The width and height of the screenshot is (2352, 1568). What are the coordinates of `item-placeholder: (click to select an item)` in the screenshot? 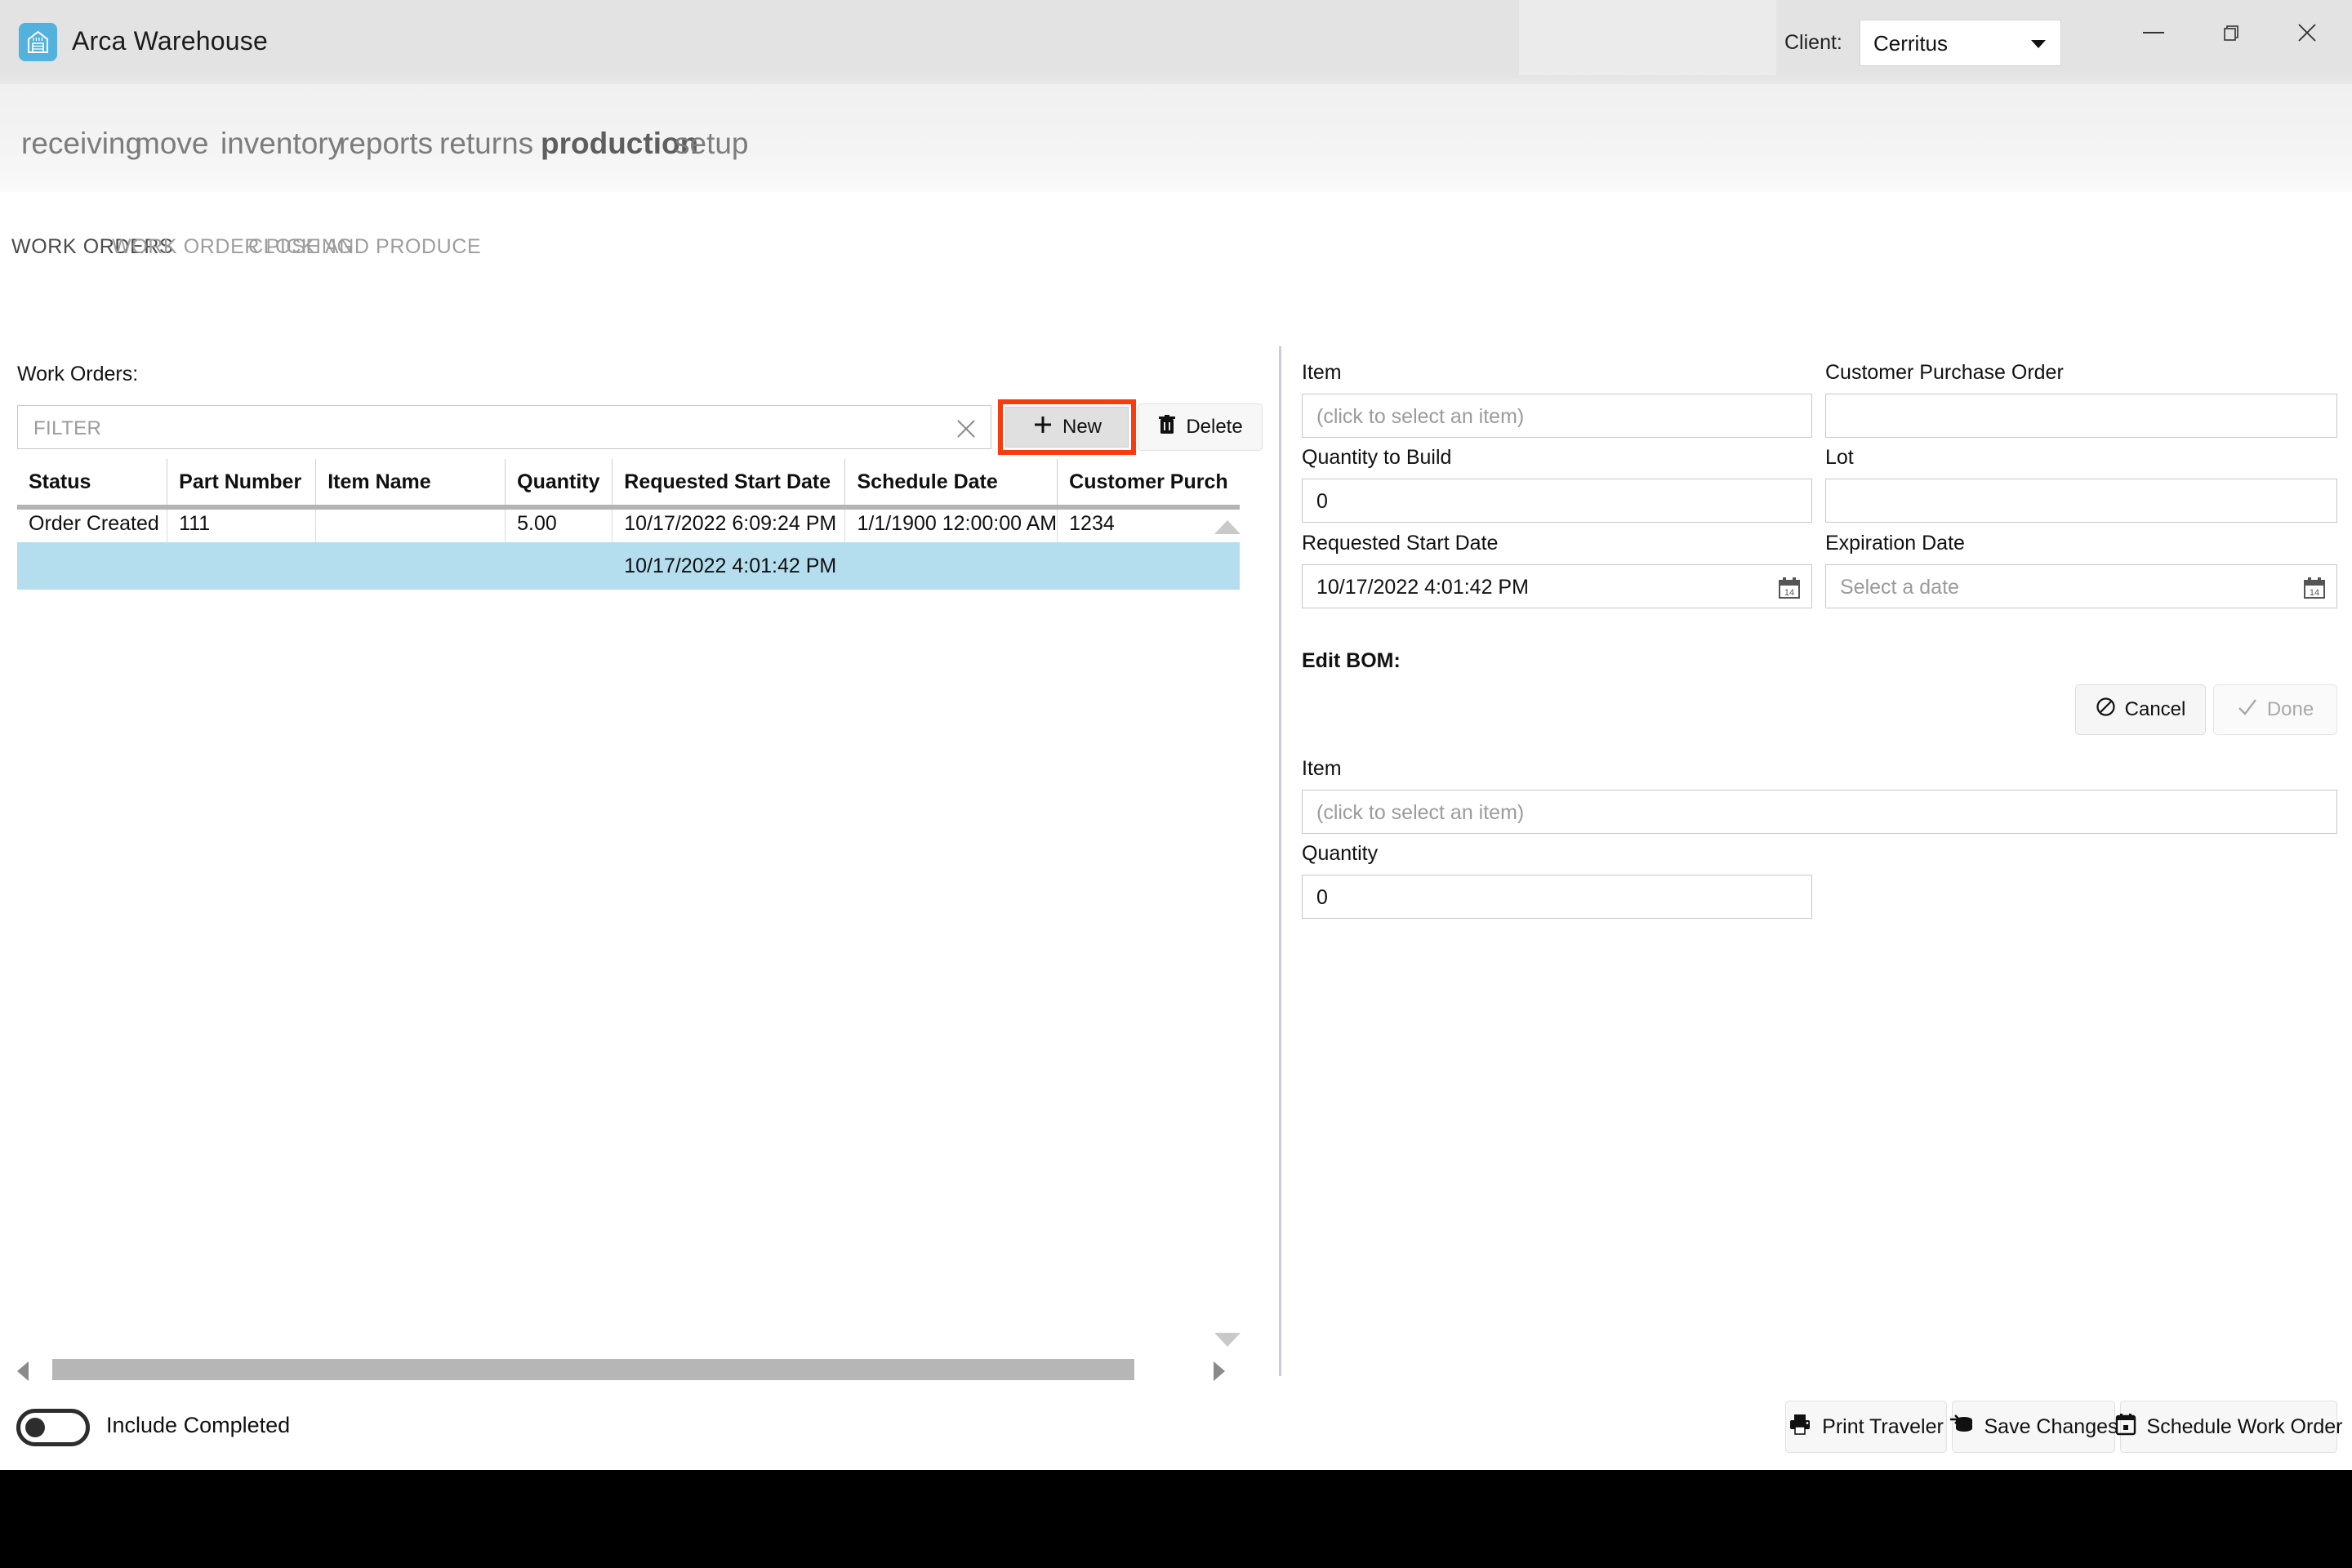 It's located at (1420, 416).